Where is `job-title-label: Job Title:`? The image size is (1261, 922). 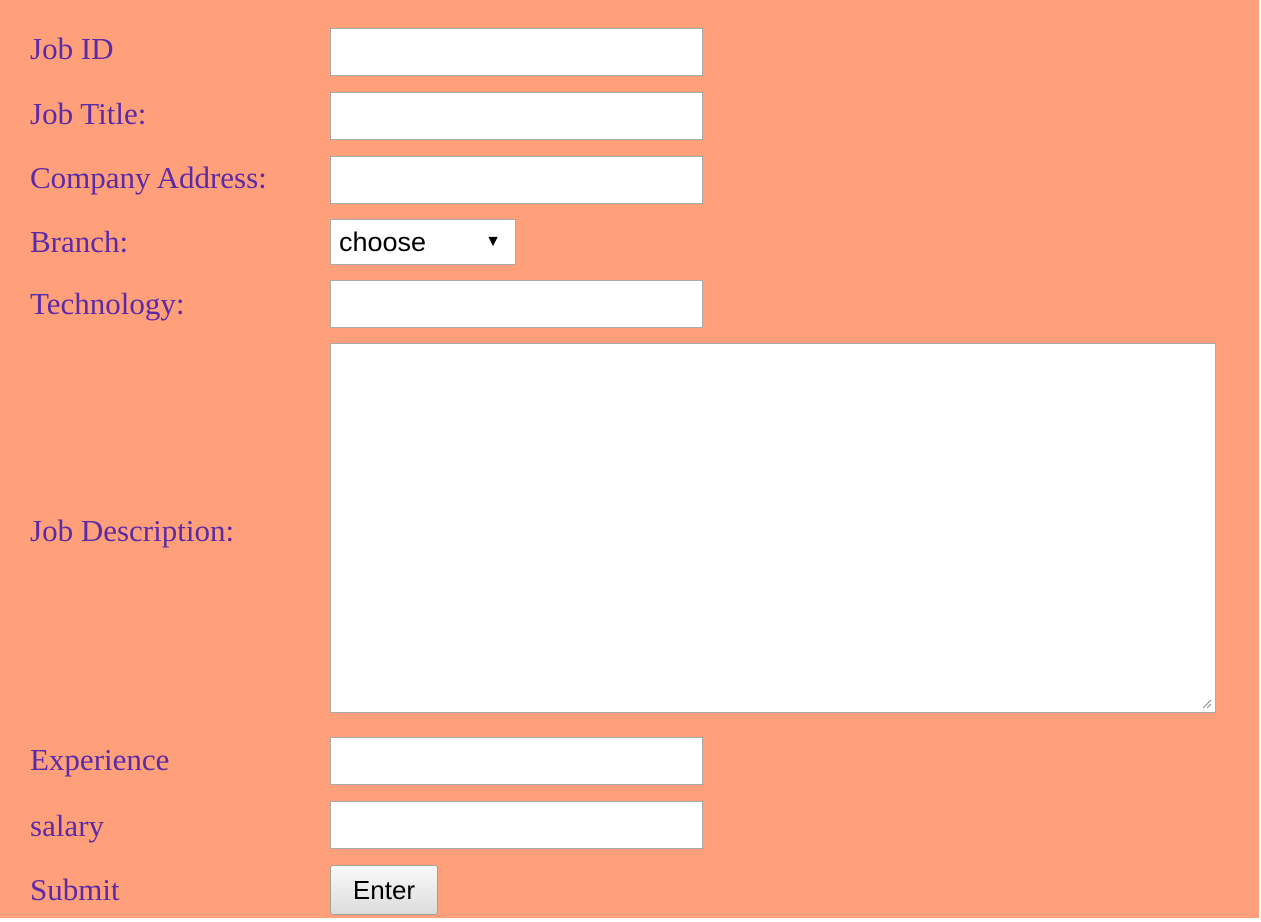 job-title-label: Job Title: is located at coordinates (88, 113).